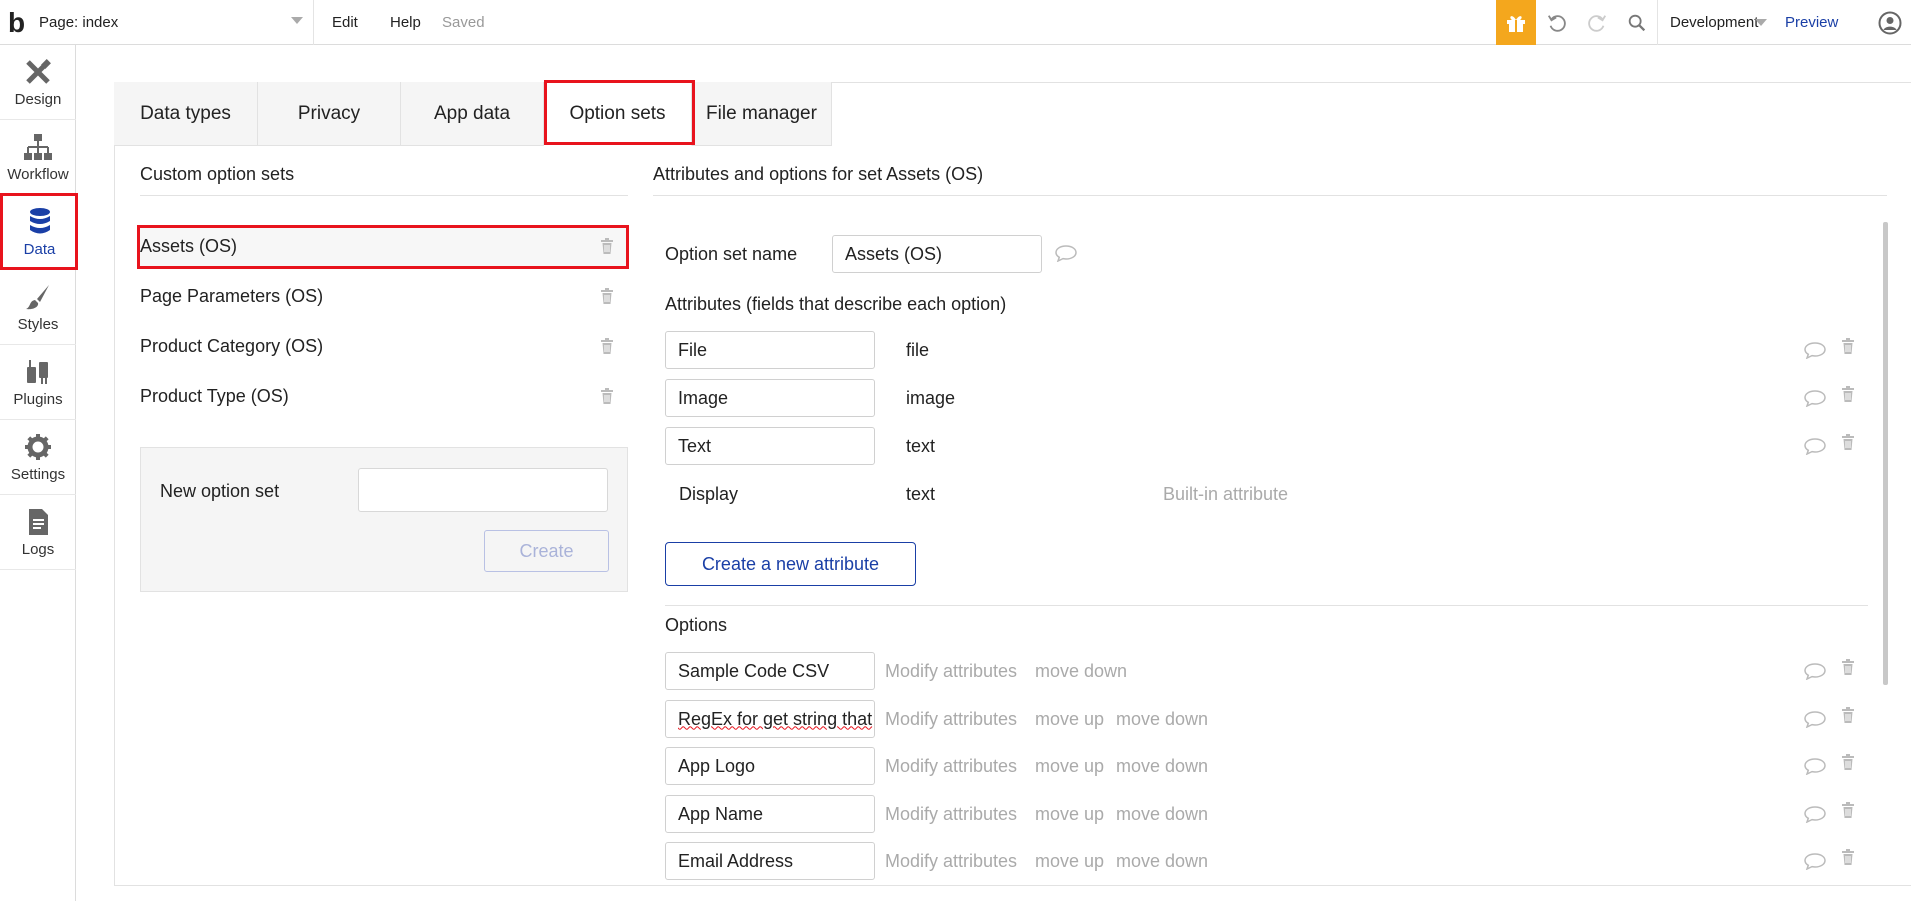 The width and height of the screenshot is (1911, 901). Describe the element at coordinates (921, 494) in the screenshot. I see `builtin-attribute-type: text` at that location.